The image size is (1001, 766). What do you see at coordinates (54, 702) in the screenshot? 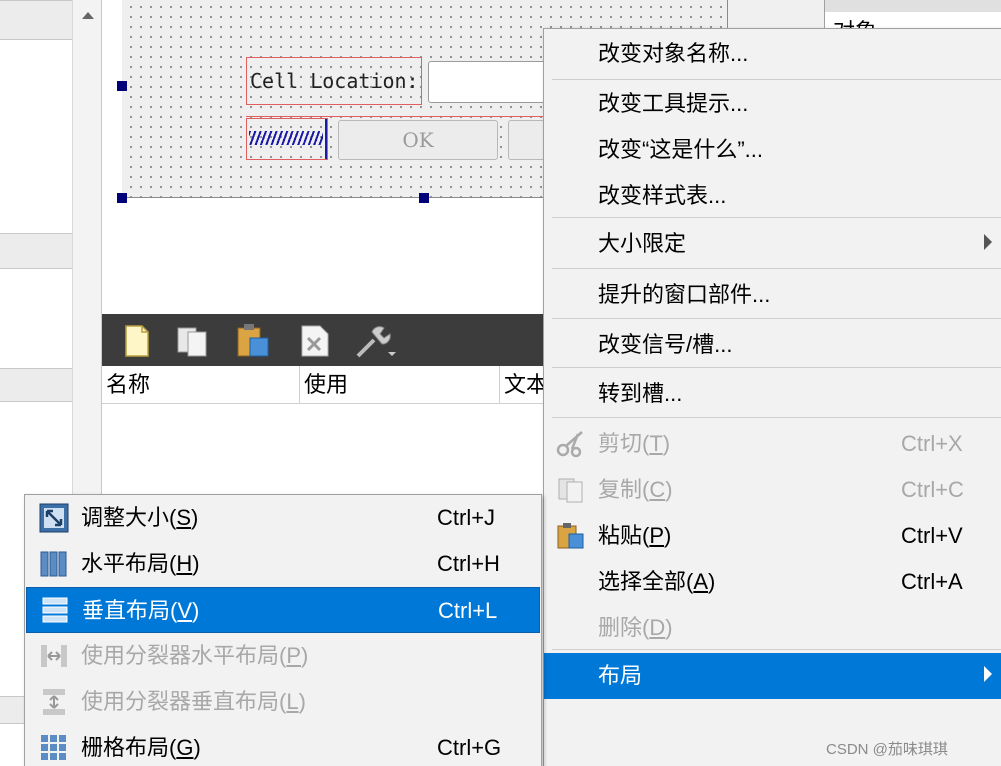
I see `splitter-vertical-icon` at bounding box center [54, 702].